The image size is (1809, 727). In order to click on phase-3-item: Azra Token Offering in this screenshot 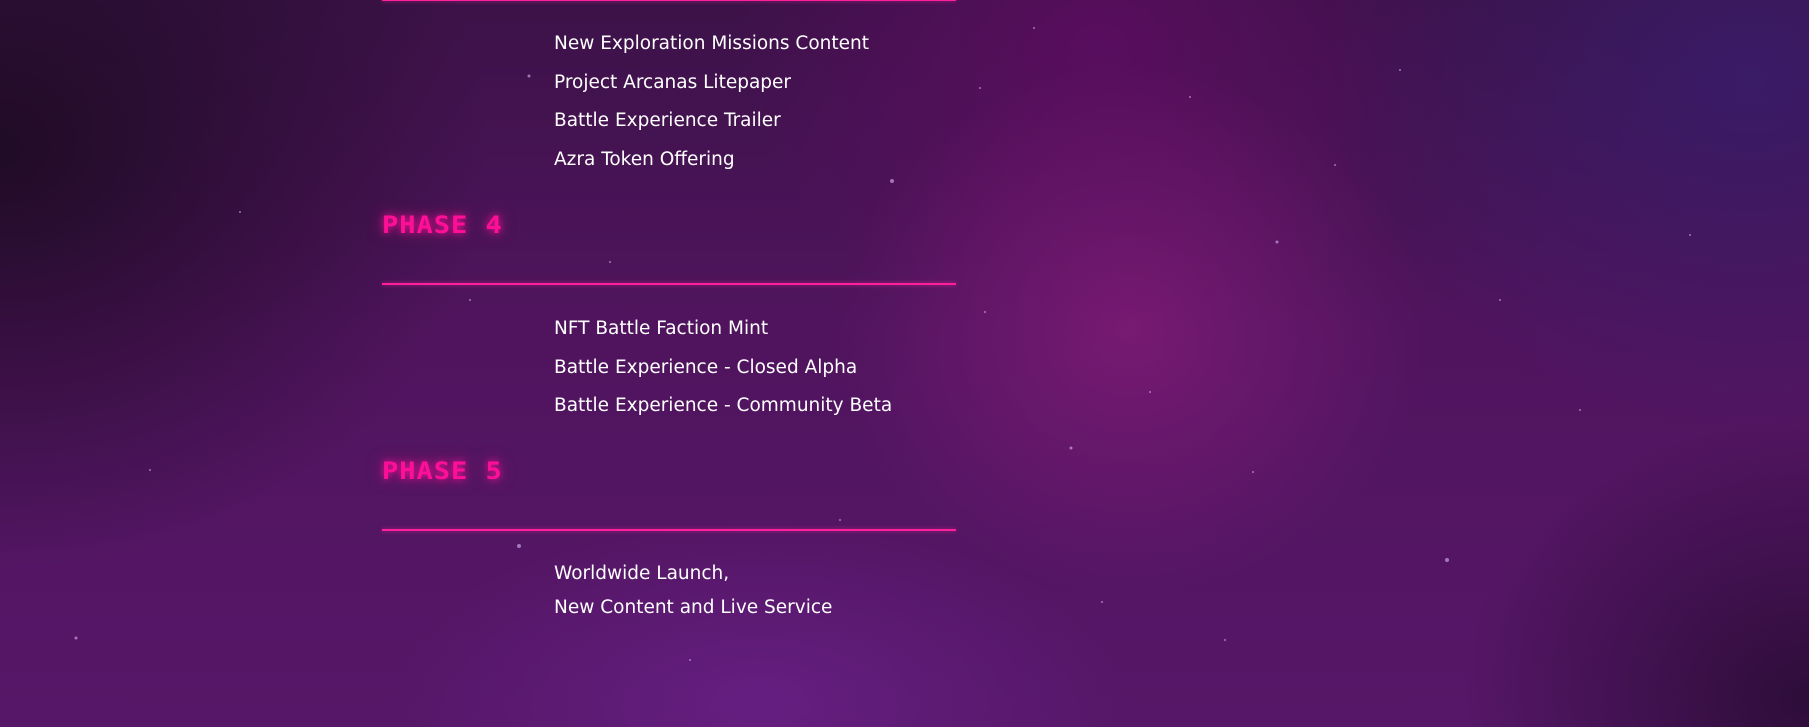, I will do `click(644, 159)`.